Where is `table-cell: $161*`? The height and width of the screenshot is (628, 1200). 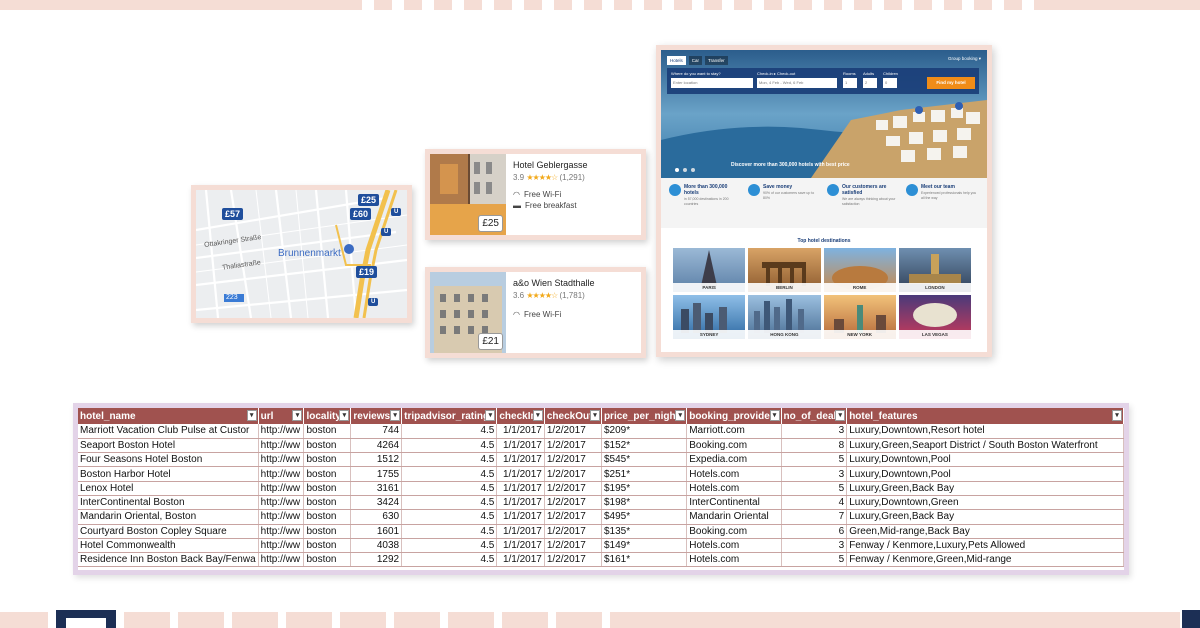
table-cell: $161* is located at coordinates (644, 560).